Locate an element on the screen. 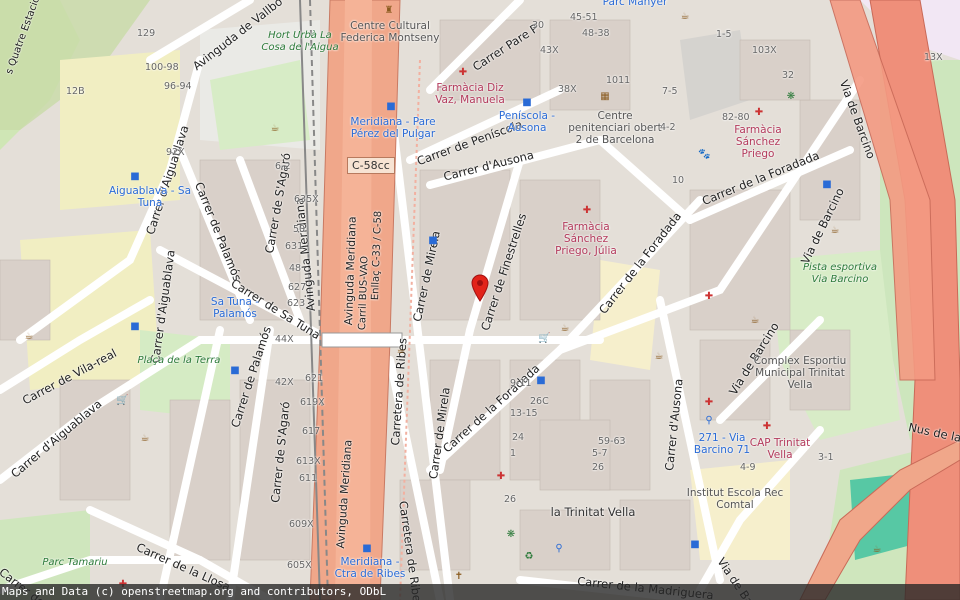 The height and width of the screenshot is (600, 960). house-number: 129 is located at coordinates (146, 33).